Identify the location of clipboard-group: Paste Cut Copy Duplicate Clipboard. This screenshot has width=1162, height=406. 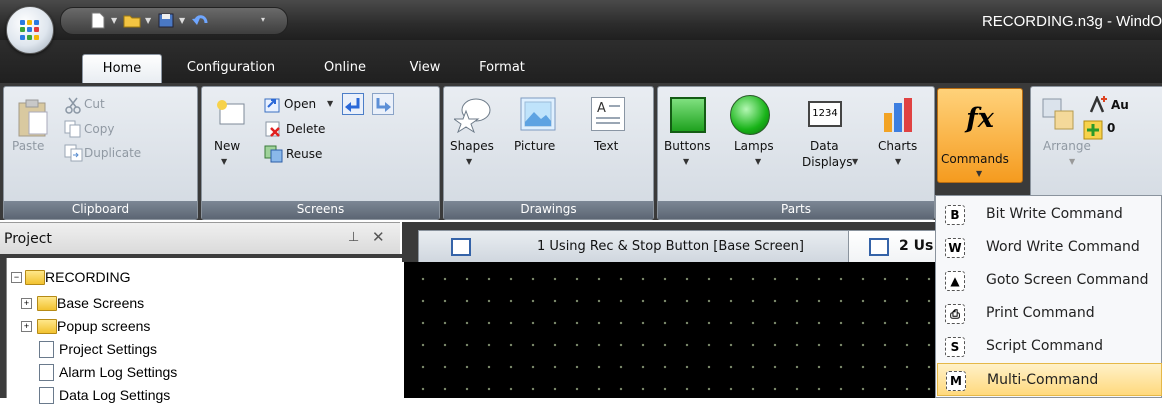
(100, 153).